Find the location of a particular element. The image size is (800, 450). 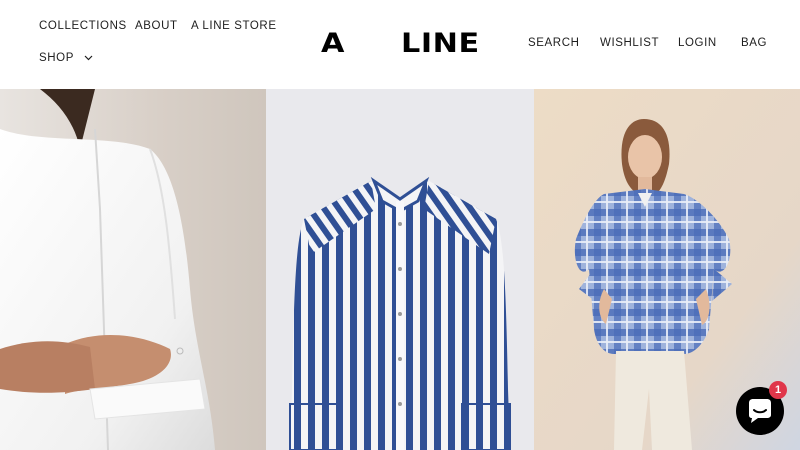

nav-shop: SHOP is located at coordinates (66, 58).